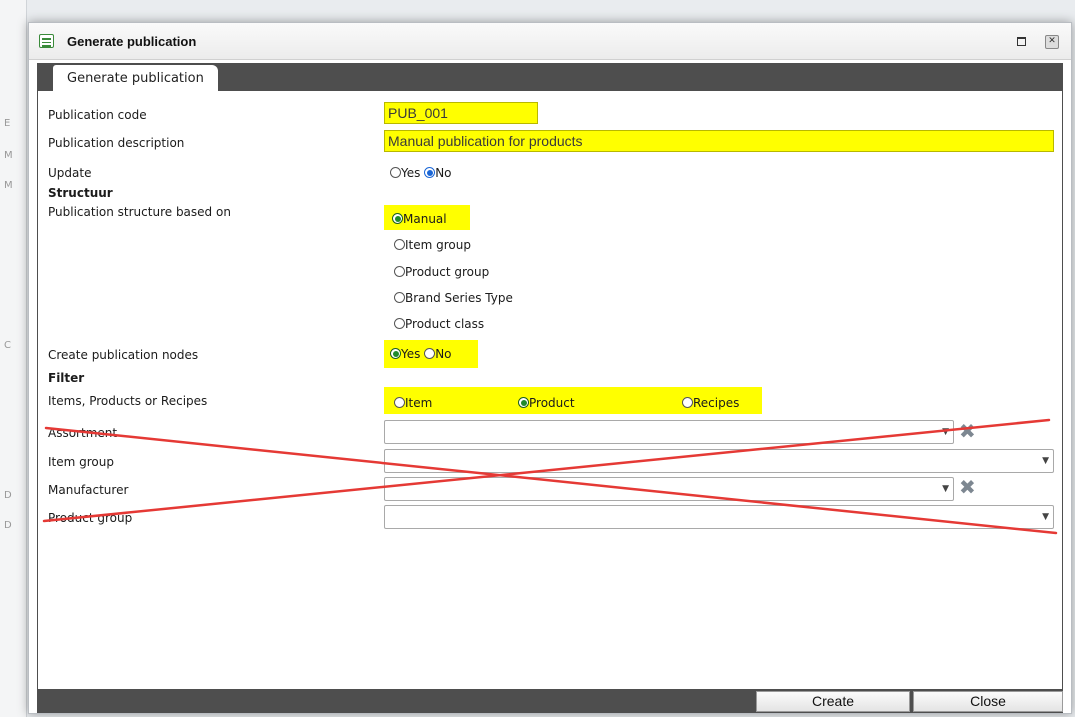 The image size is (1075, 717). What do you see at coordinates (399, 297) in the screenshot?
I see `brand-series-type-radio` at bounding box center [399, 297].